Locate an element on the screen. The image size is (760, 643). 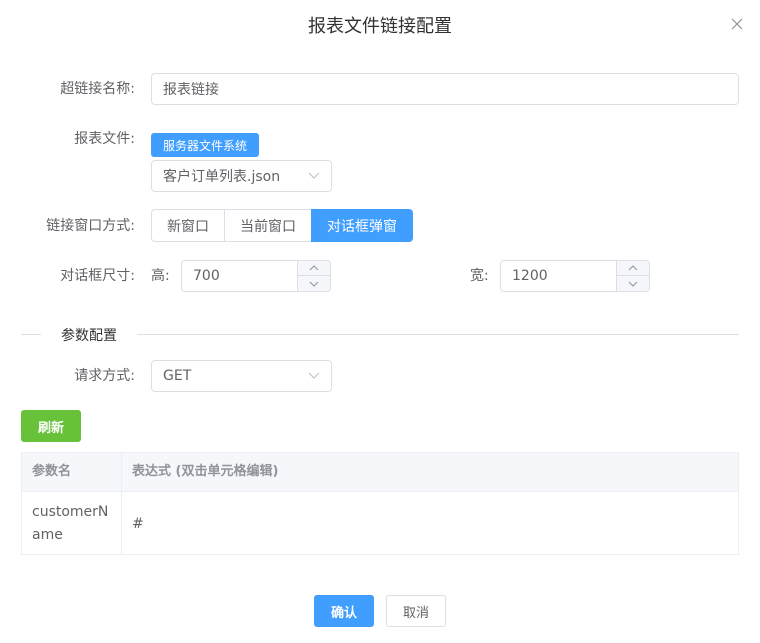
report-file-value: 客户订单列表.json is located at coordinates (222, 177).